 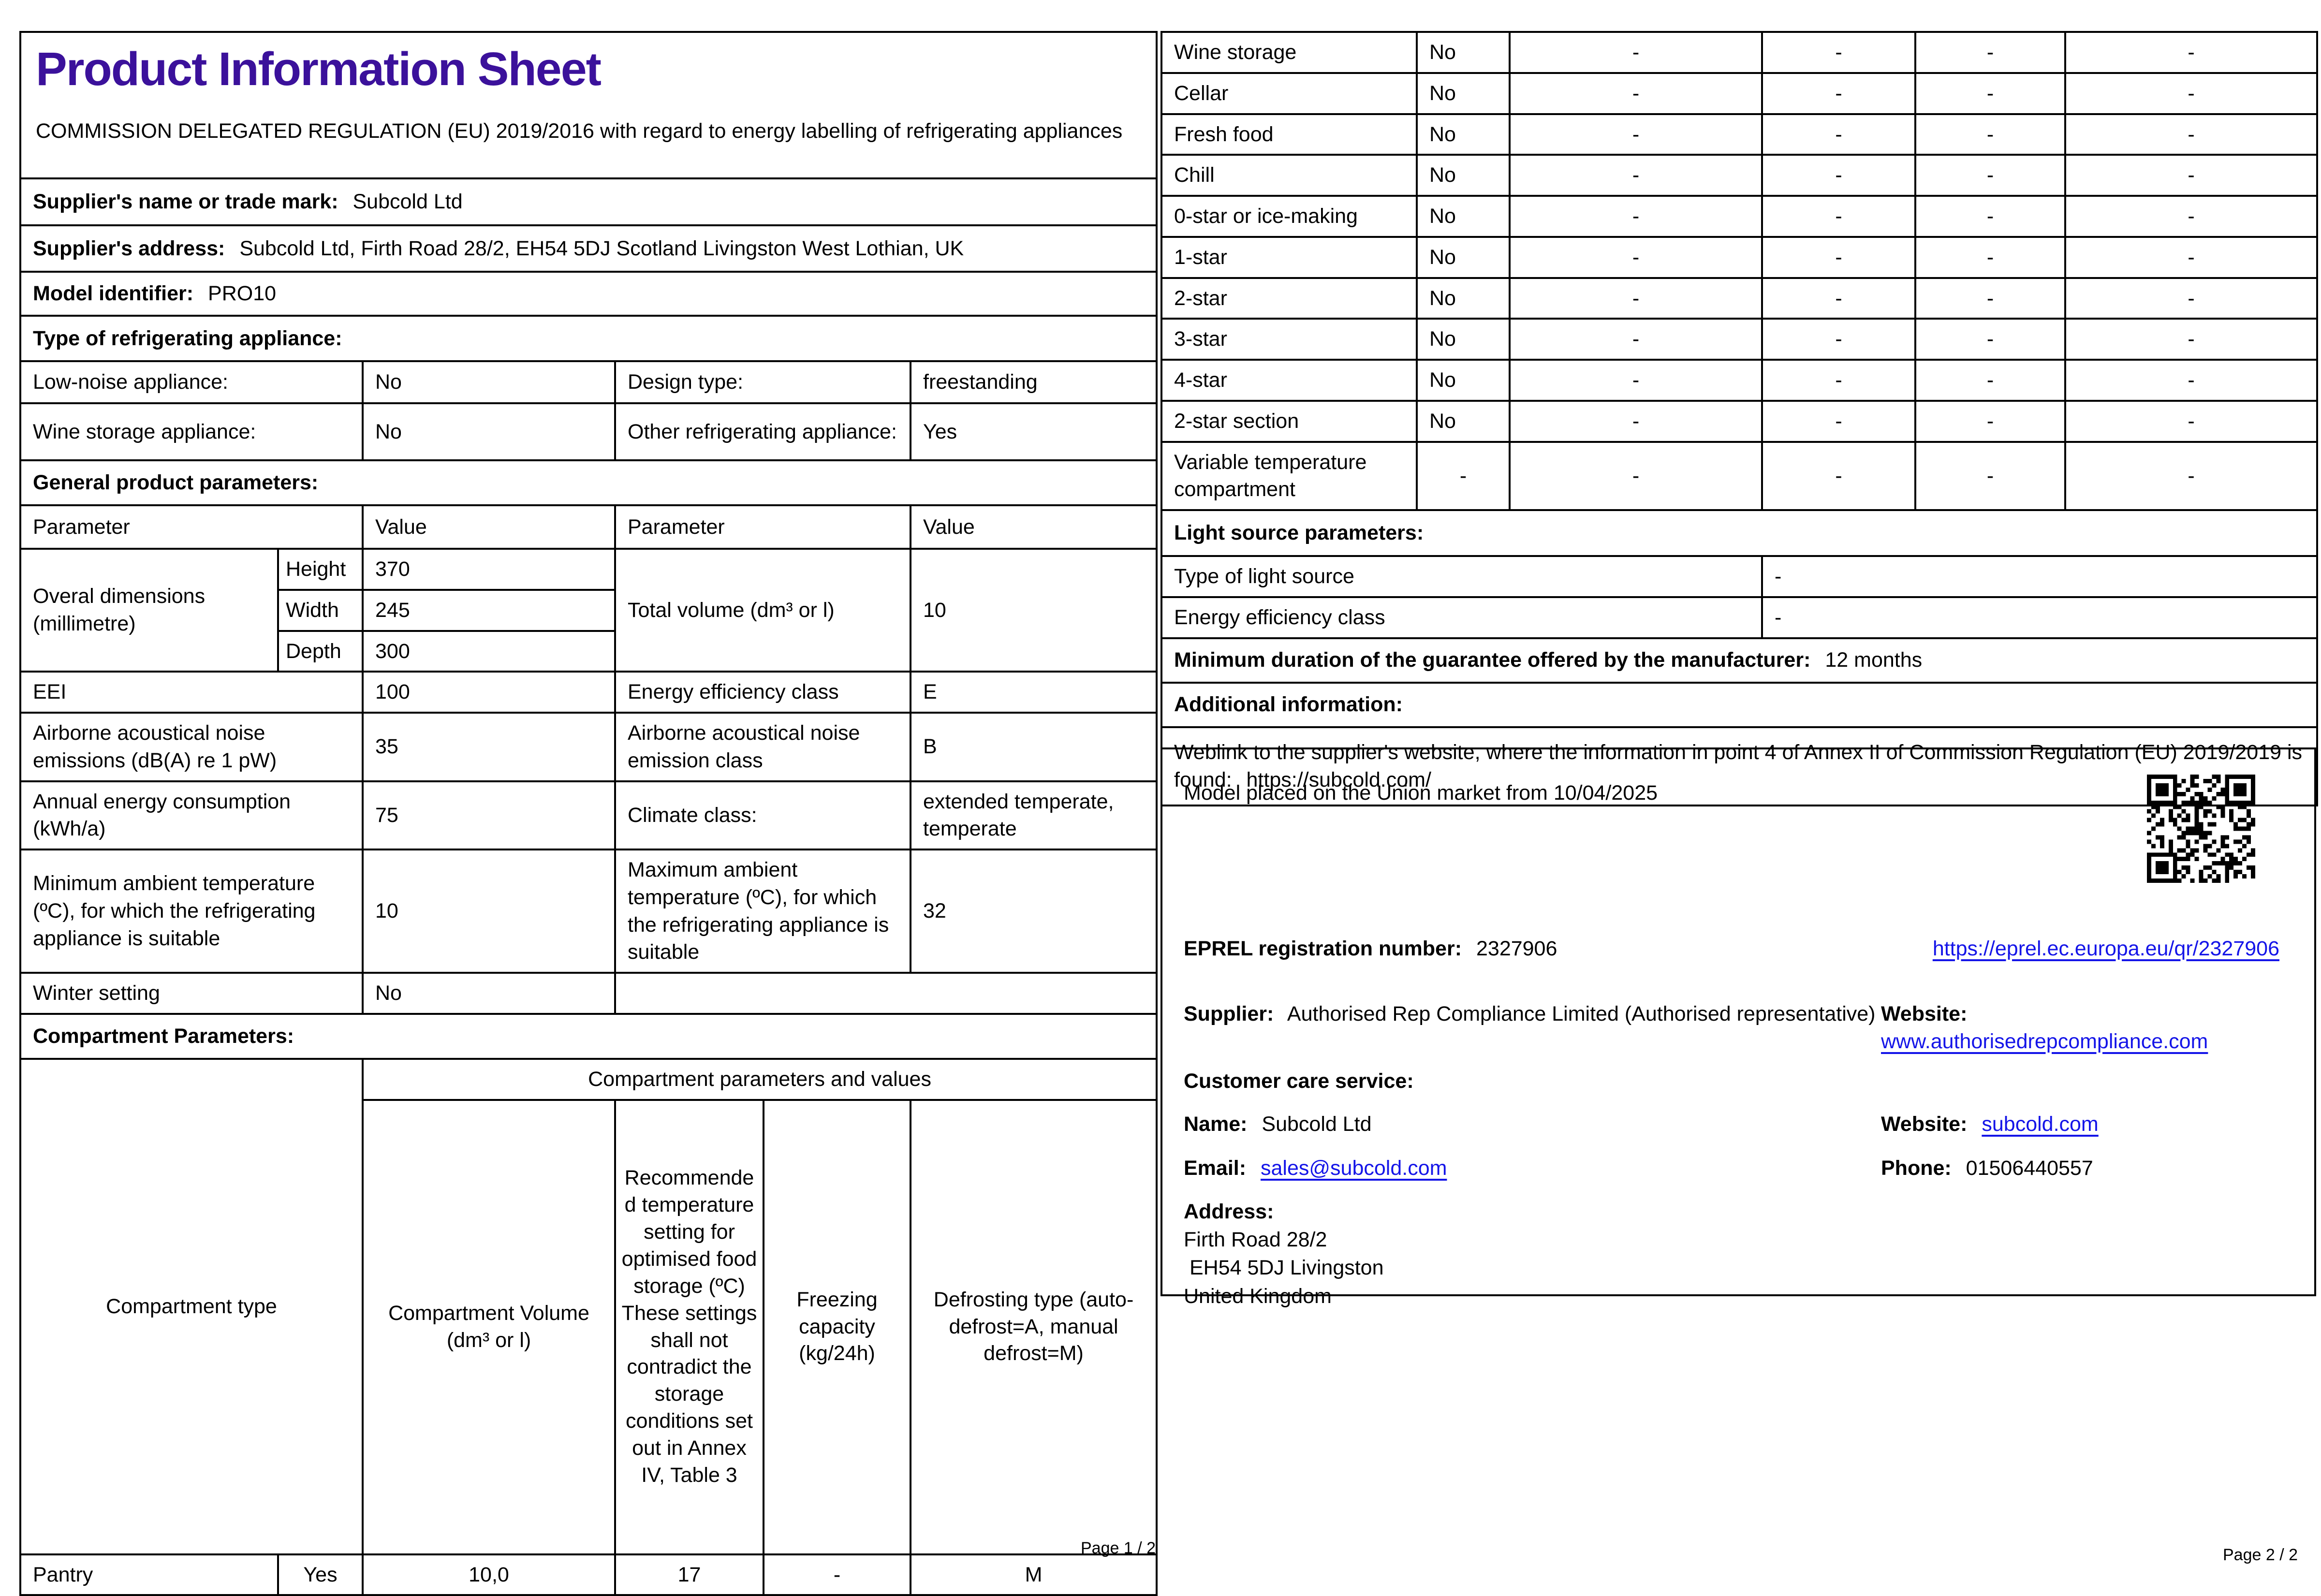 What do you see at coordinates (1739, 134) in the screenshot?
I see `table-row: Fresh food No - - - -` at bounding box center [1739, 134].